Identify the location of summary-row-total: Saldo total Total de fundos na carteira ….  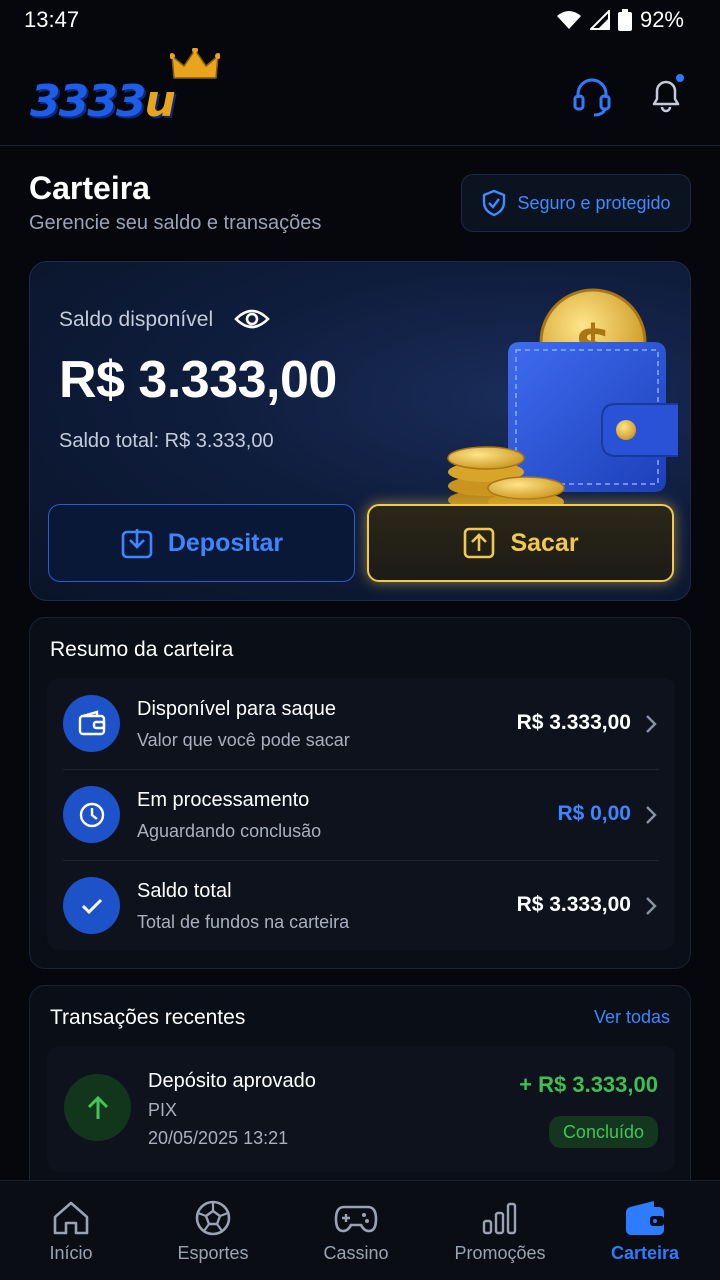
(361, 905).